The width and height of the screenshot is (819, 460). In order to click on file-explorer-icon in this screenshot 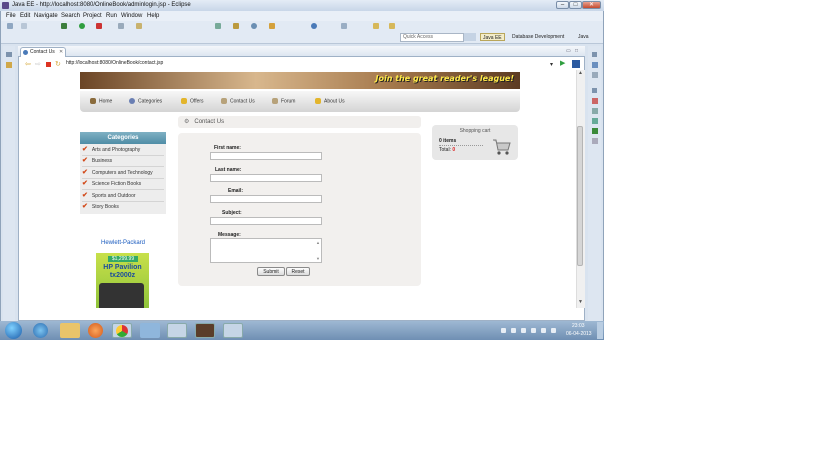, I will do `click(70, 330)`.